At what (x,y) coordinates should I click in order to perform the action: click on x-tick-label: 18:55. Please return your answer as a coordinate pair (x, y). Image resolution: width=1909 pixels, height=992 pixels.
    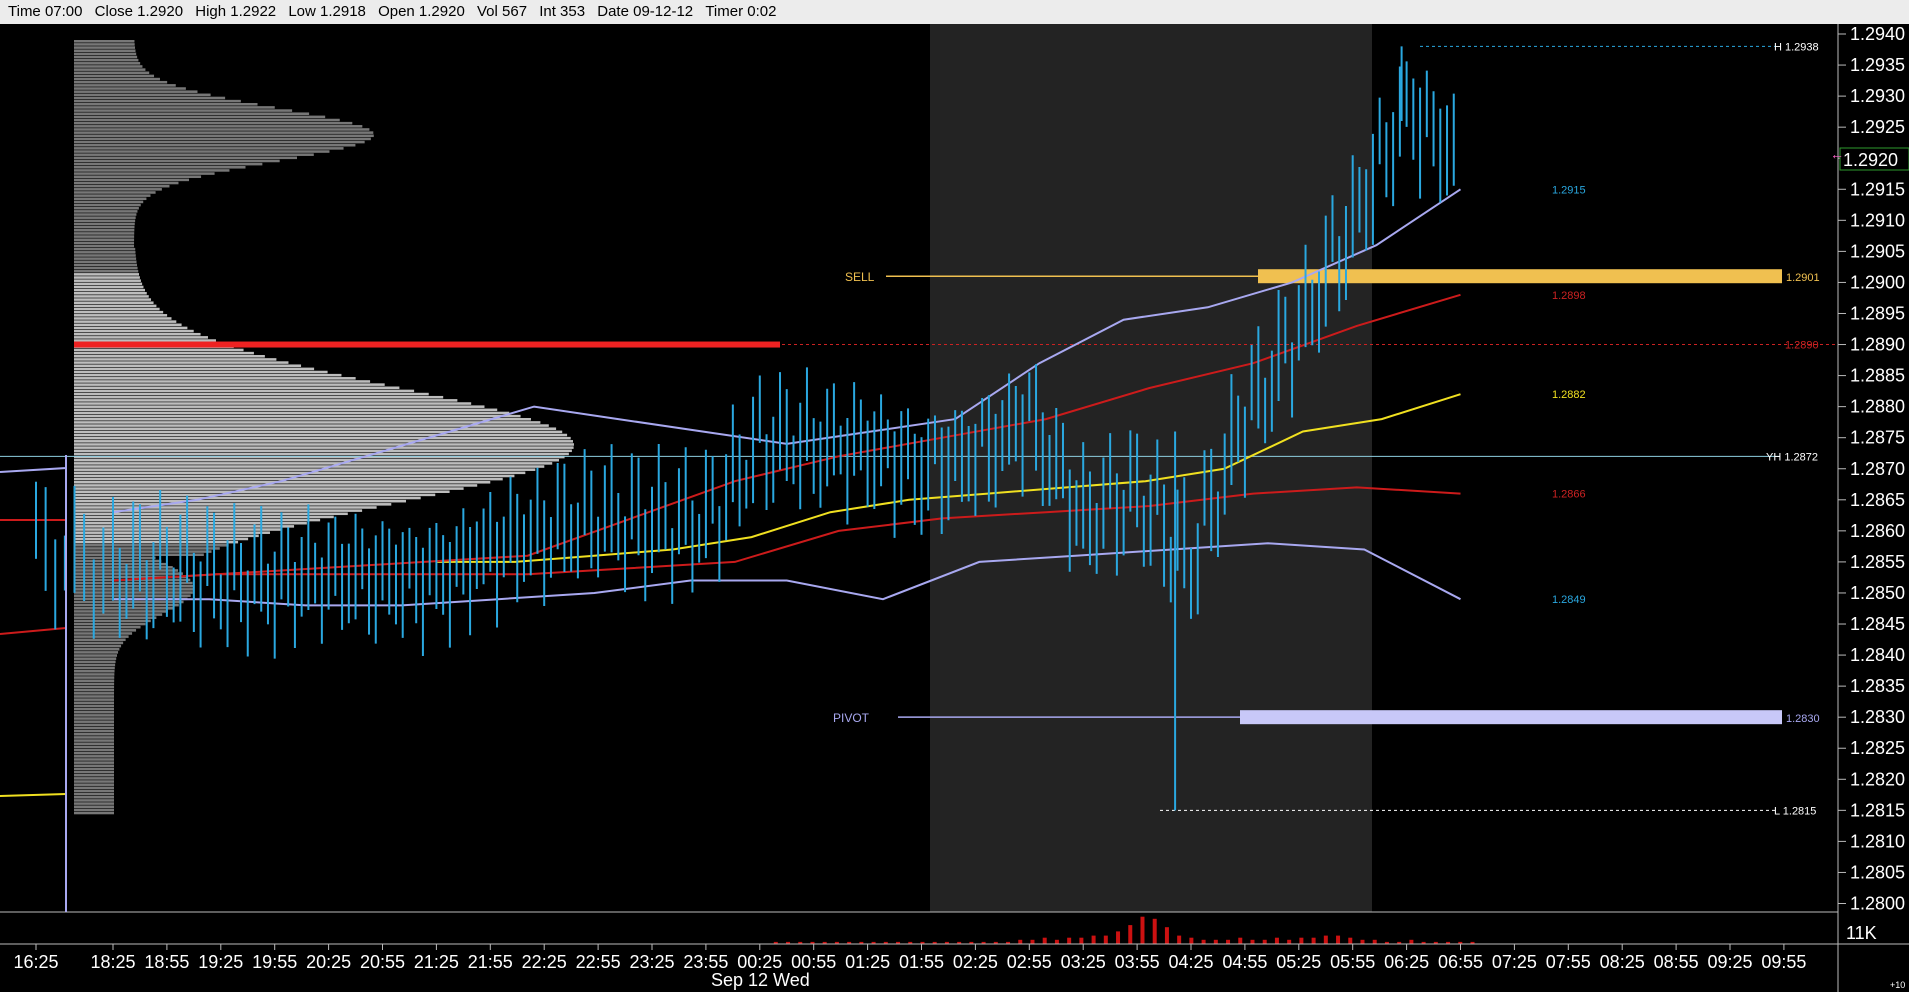
    Looking at the image, I should click on (166, 962).